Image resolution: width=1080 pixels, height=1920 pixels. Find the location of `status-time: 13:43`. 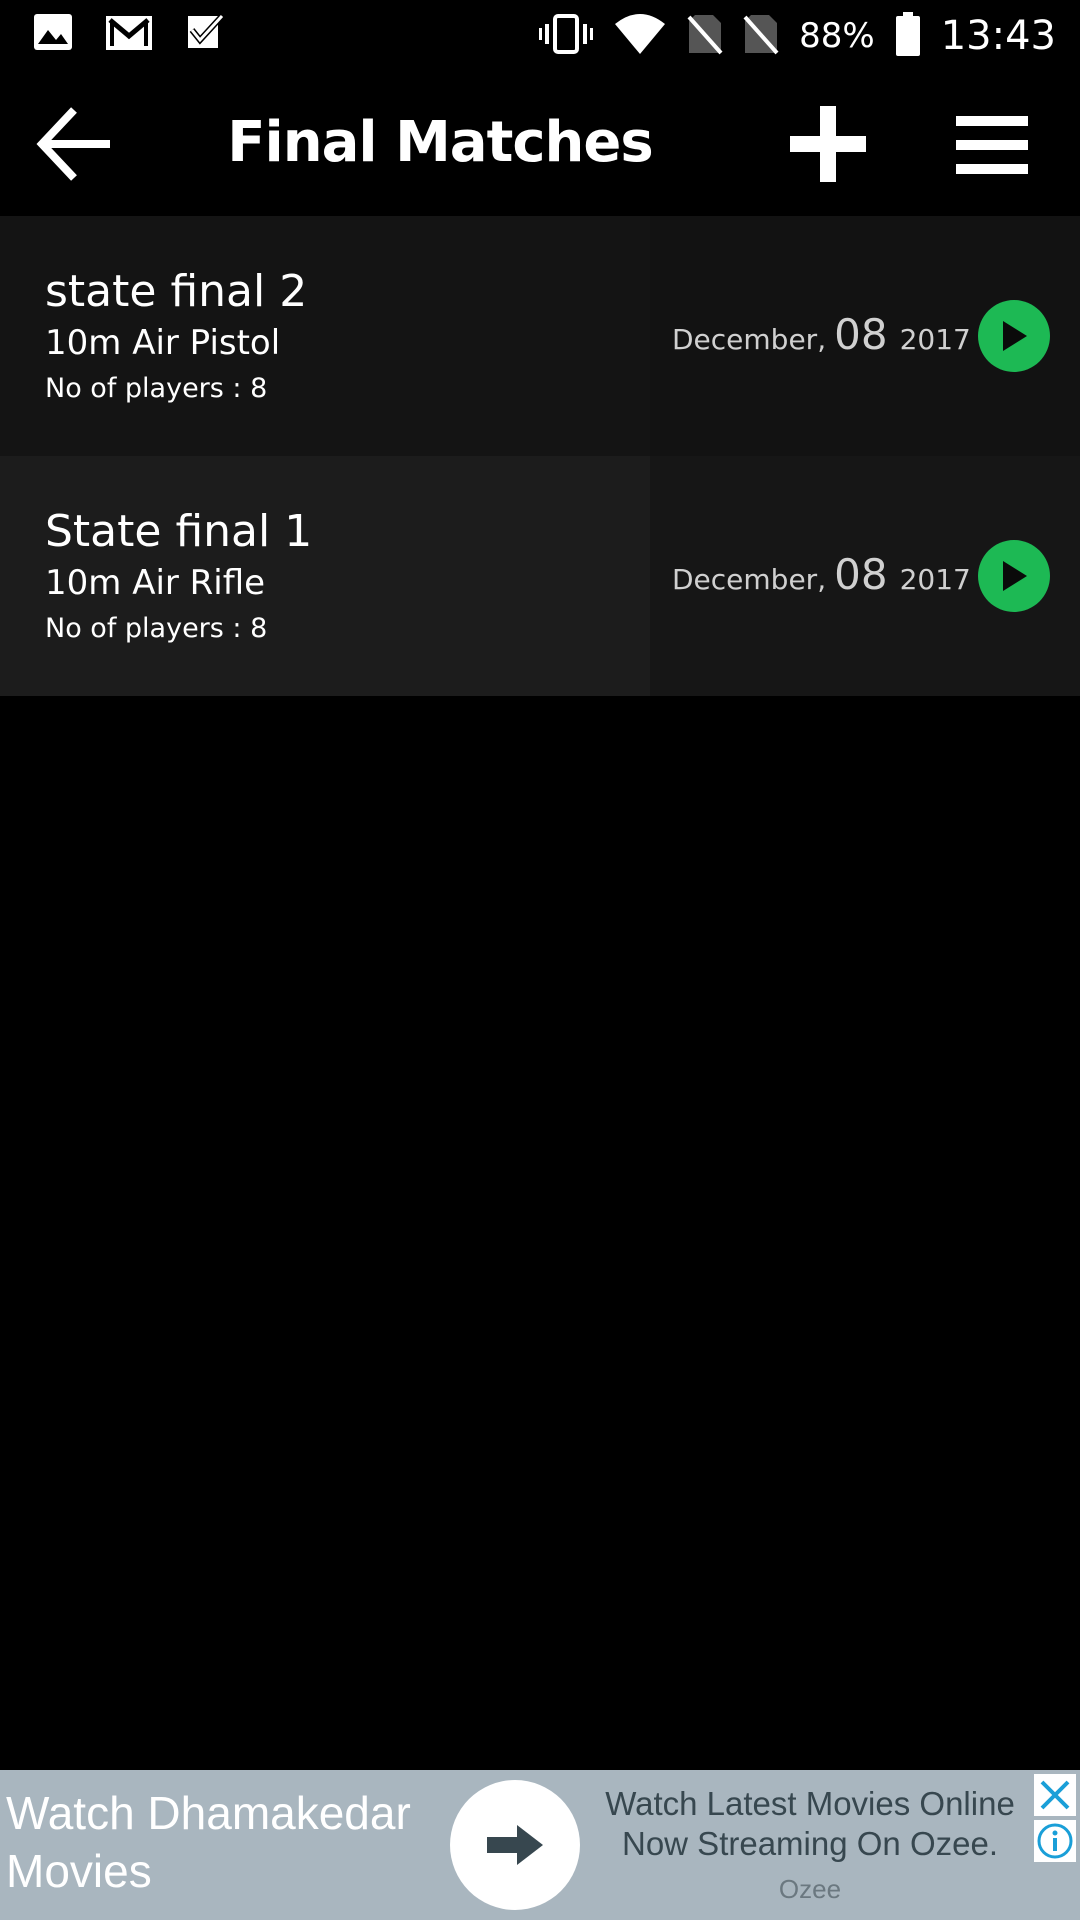

status-time: 13:43 is located at coordinates (998, 36).